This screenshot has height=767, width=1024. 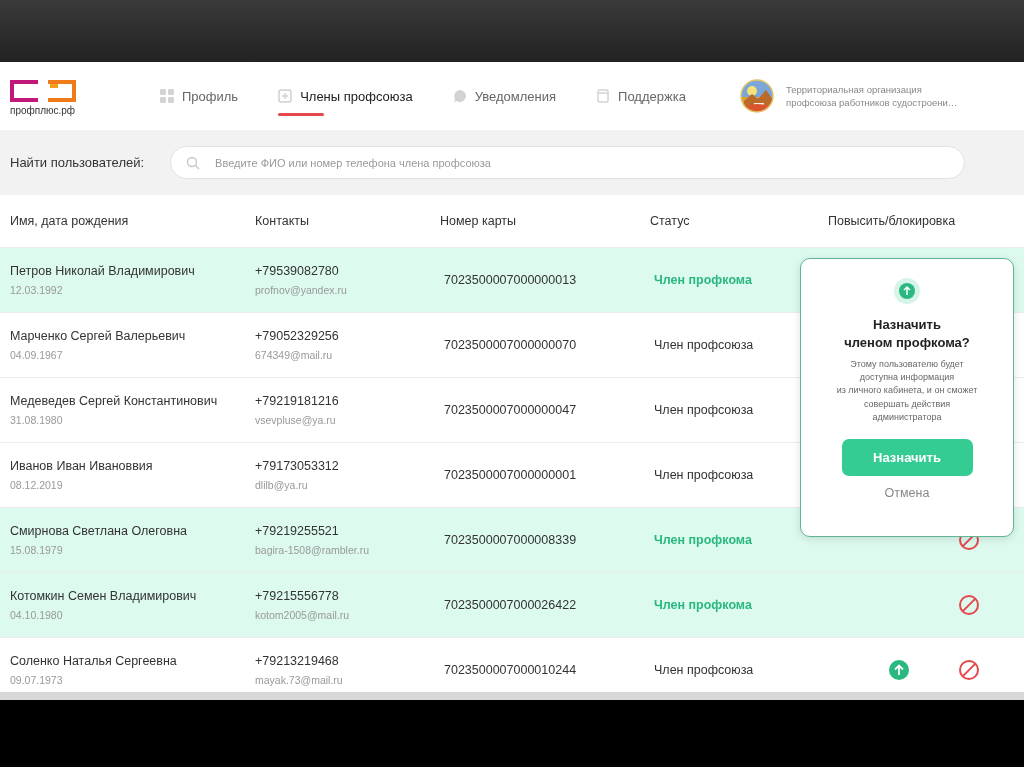 I want to click on phone-number: +79539082780, so click(x=297, y=271).